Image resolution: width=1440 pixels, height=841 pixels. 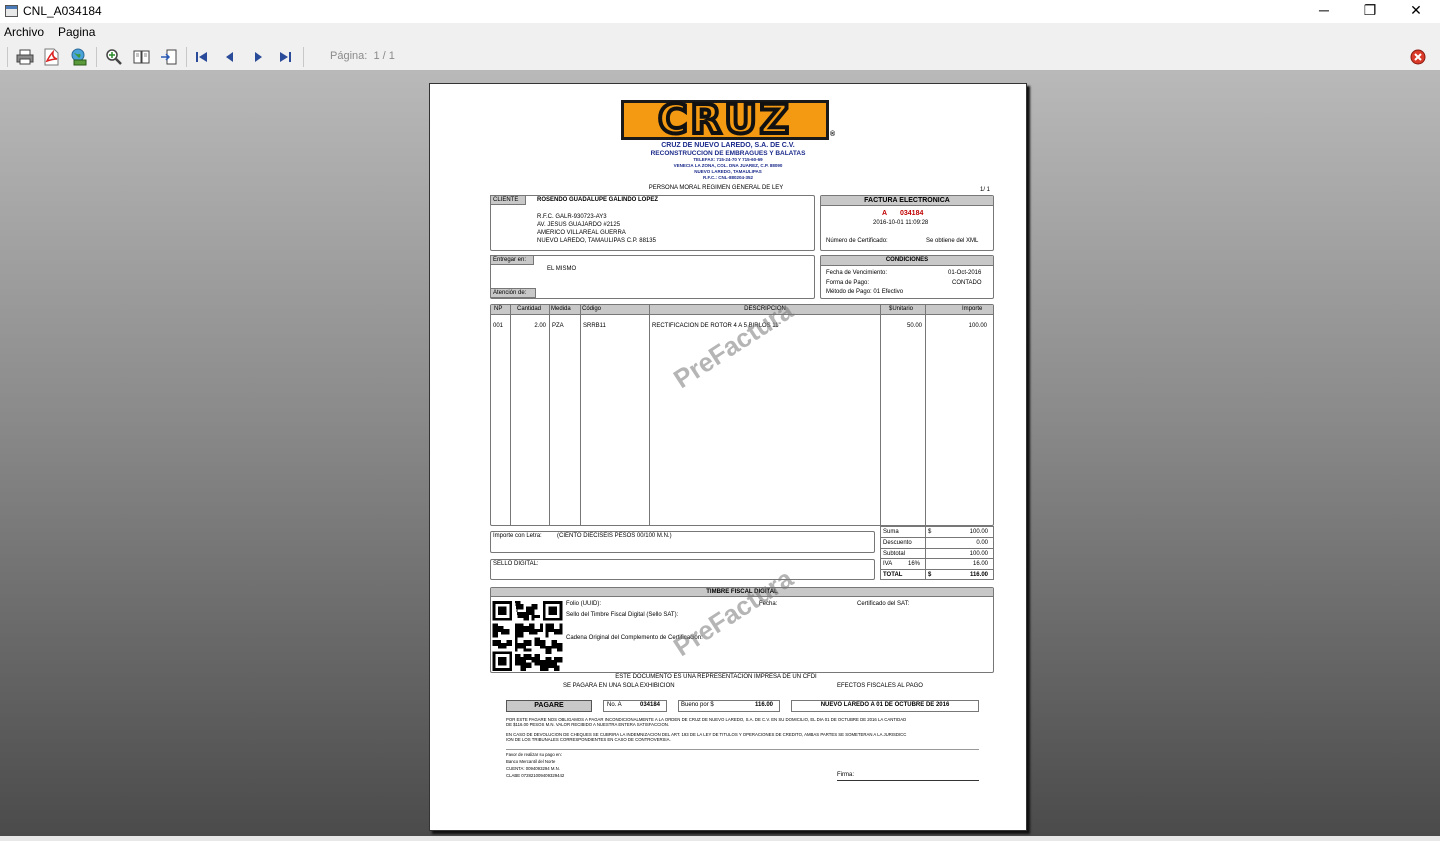 What do you see at coordinates (1324, 11) in the screenshot?
I see `minimize-button: ─` at bounding box center [1324, 11].